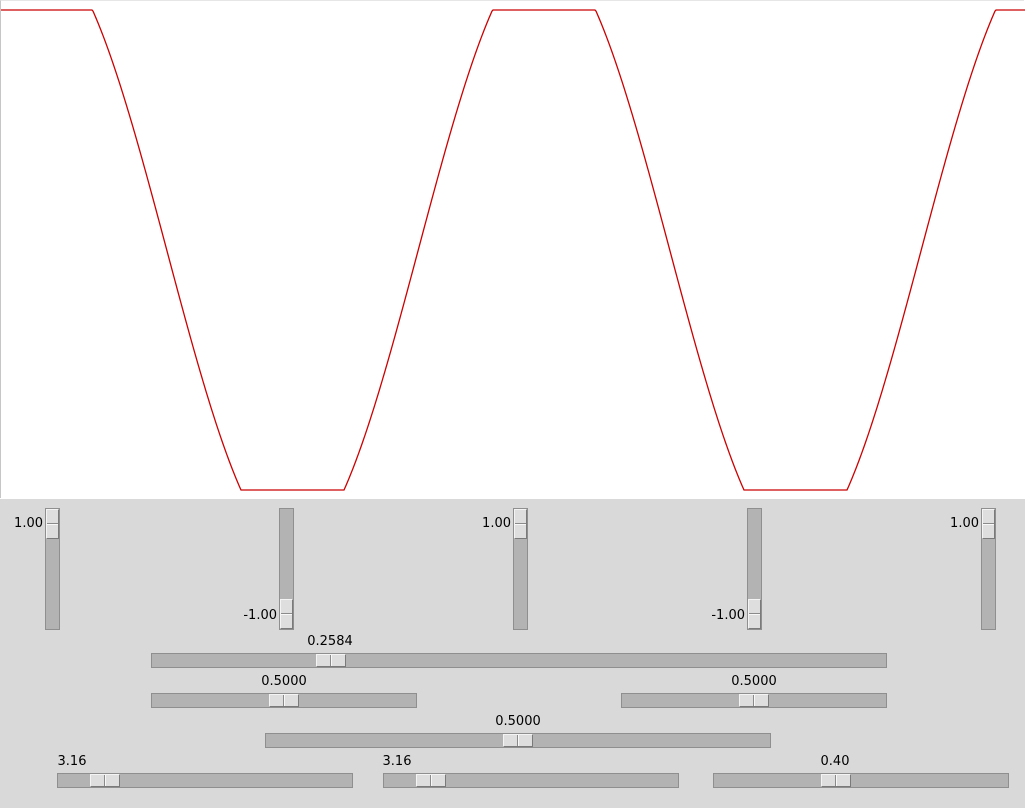 Image resolution: width=1025 pixels, height=808 pixels. Describe the element at coordinates (331, 660) in the screenshot. I see `hslider-1-thumb` at that location.